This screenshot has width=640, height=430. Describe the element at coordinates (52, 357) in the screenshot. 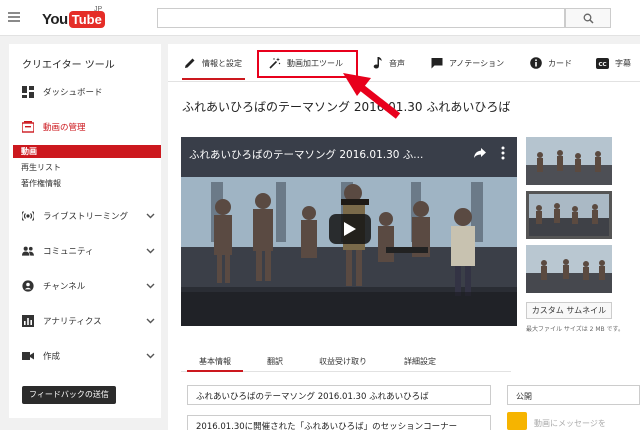

I see `sidebar-item-label: 作成` at that location.